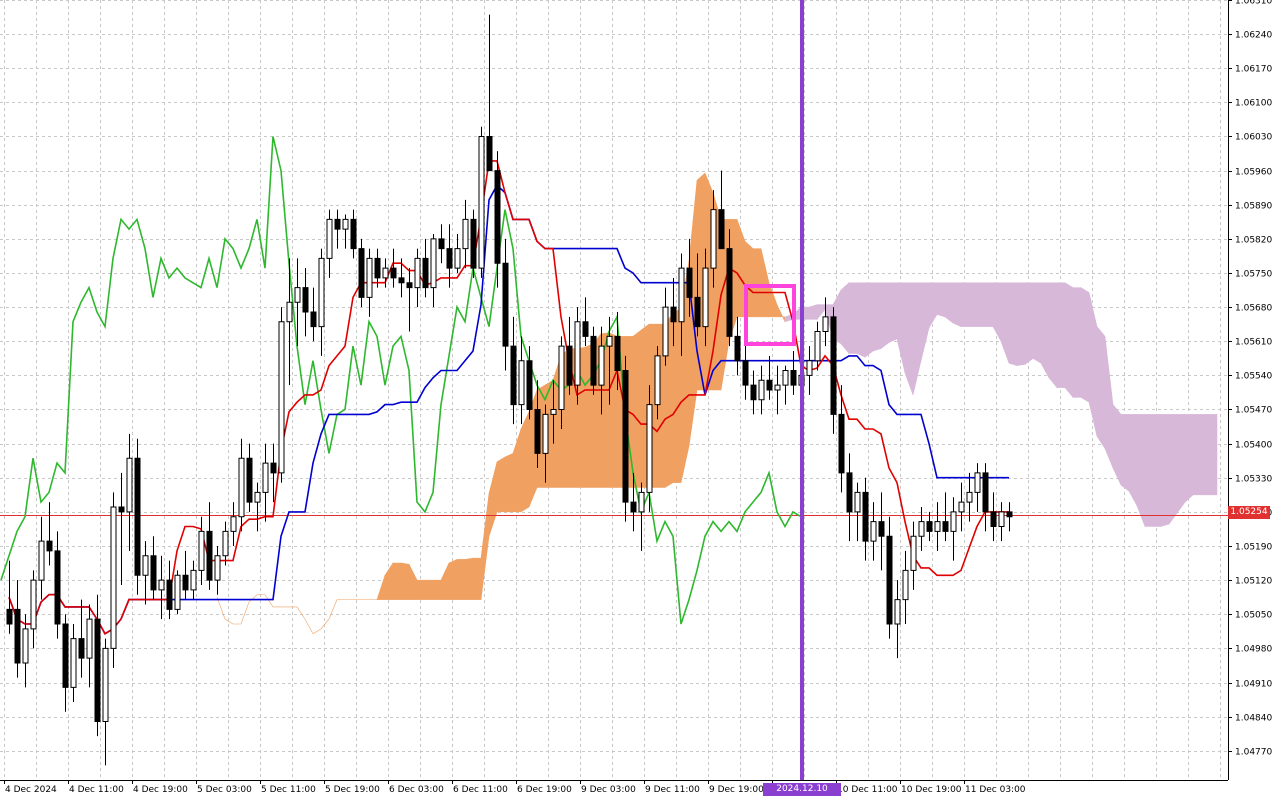  Describe the element at coordinates (802, 795) in the screenshot. I see `current-time-tag: 2024.12.10 07:00` at that location.